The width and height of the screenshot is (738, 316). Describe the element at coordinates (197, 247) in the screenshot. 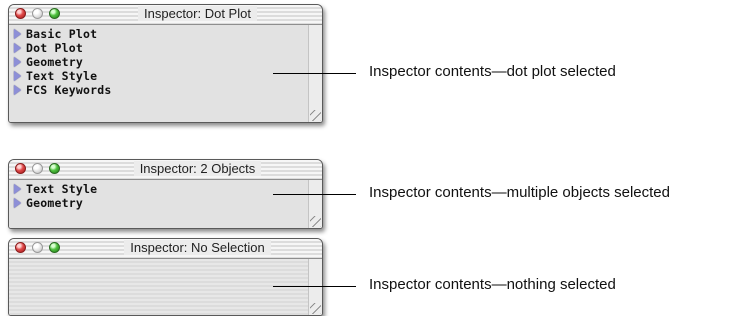

I see `window-title: Inspector: No Selection` at that location.